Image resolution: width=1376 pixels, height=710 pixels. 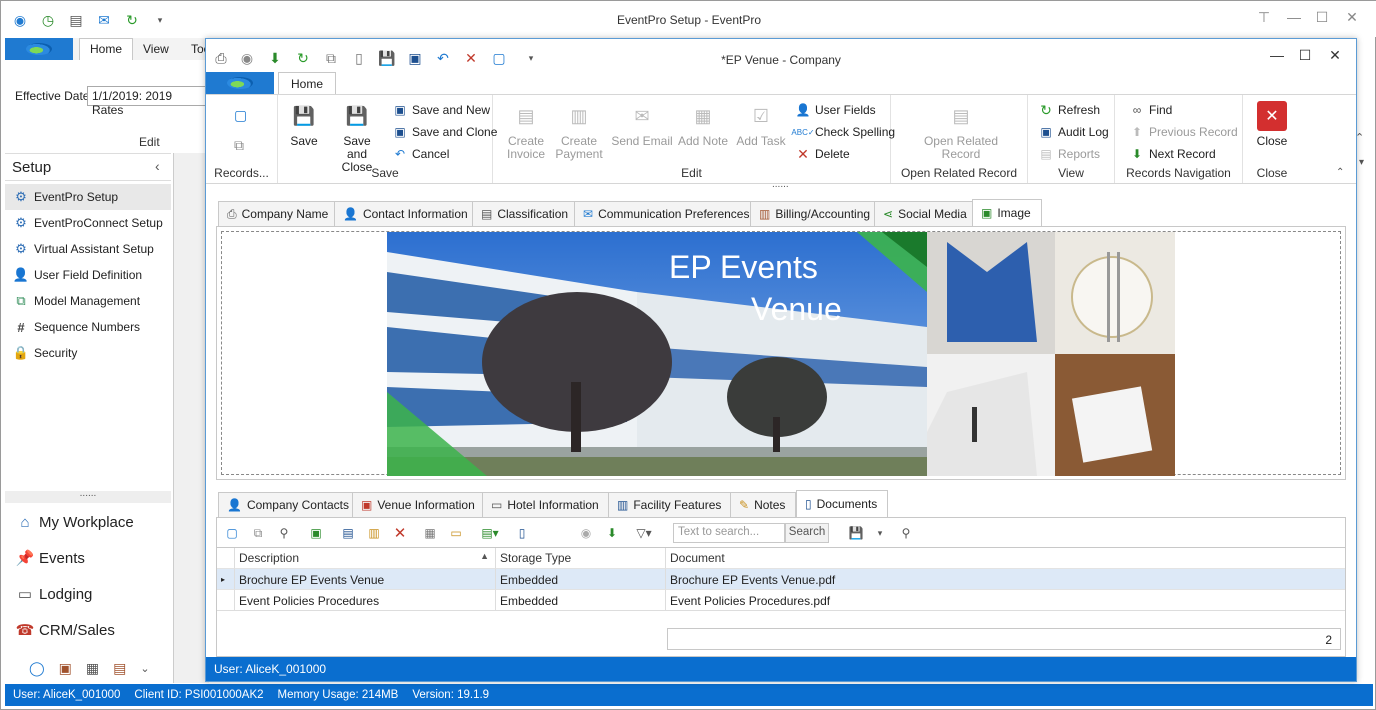 What do you see at coordinates (1264, 19) in the screenshot?
I see `restore-ribbon-icon: ⊤` at bounding box center [1264, 19].